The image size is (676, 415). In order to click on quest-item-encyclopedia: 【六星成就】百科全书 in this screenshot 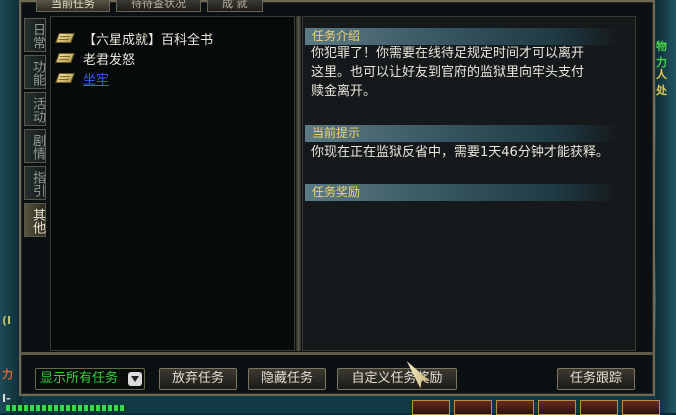, I will do `click(135, 38)`.